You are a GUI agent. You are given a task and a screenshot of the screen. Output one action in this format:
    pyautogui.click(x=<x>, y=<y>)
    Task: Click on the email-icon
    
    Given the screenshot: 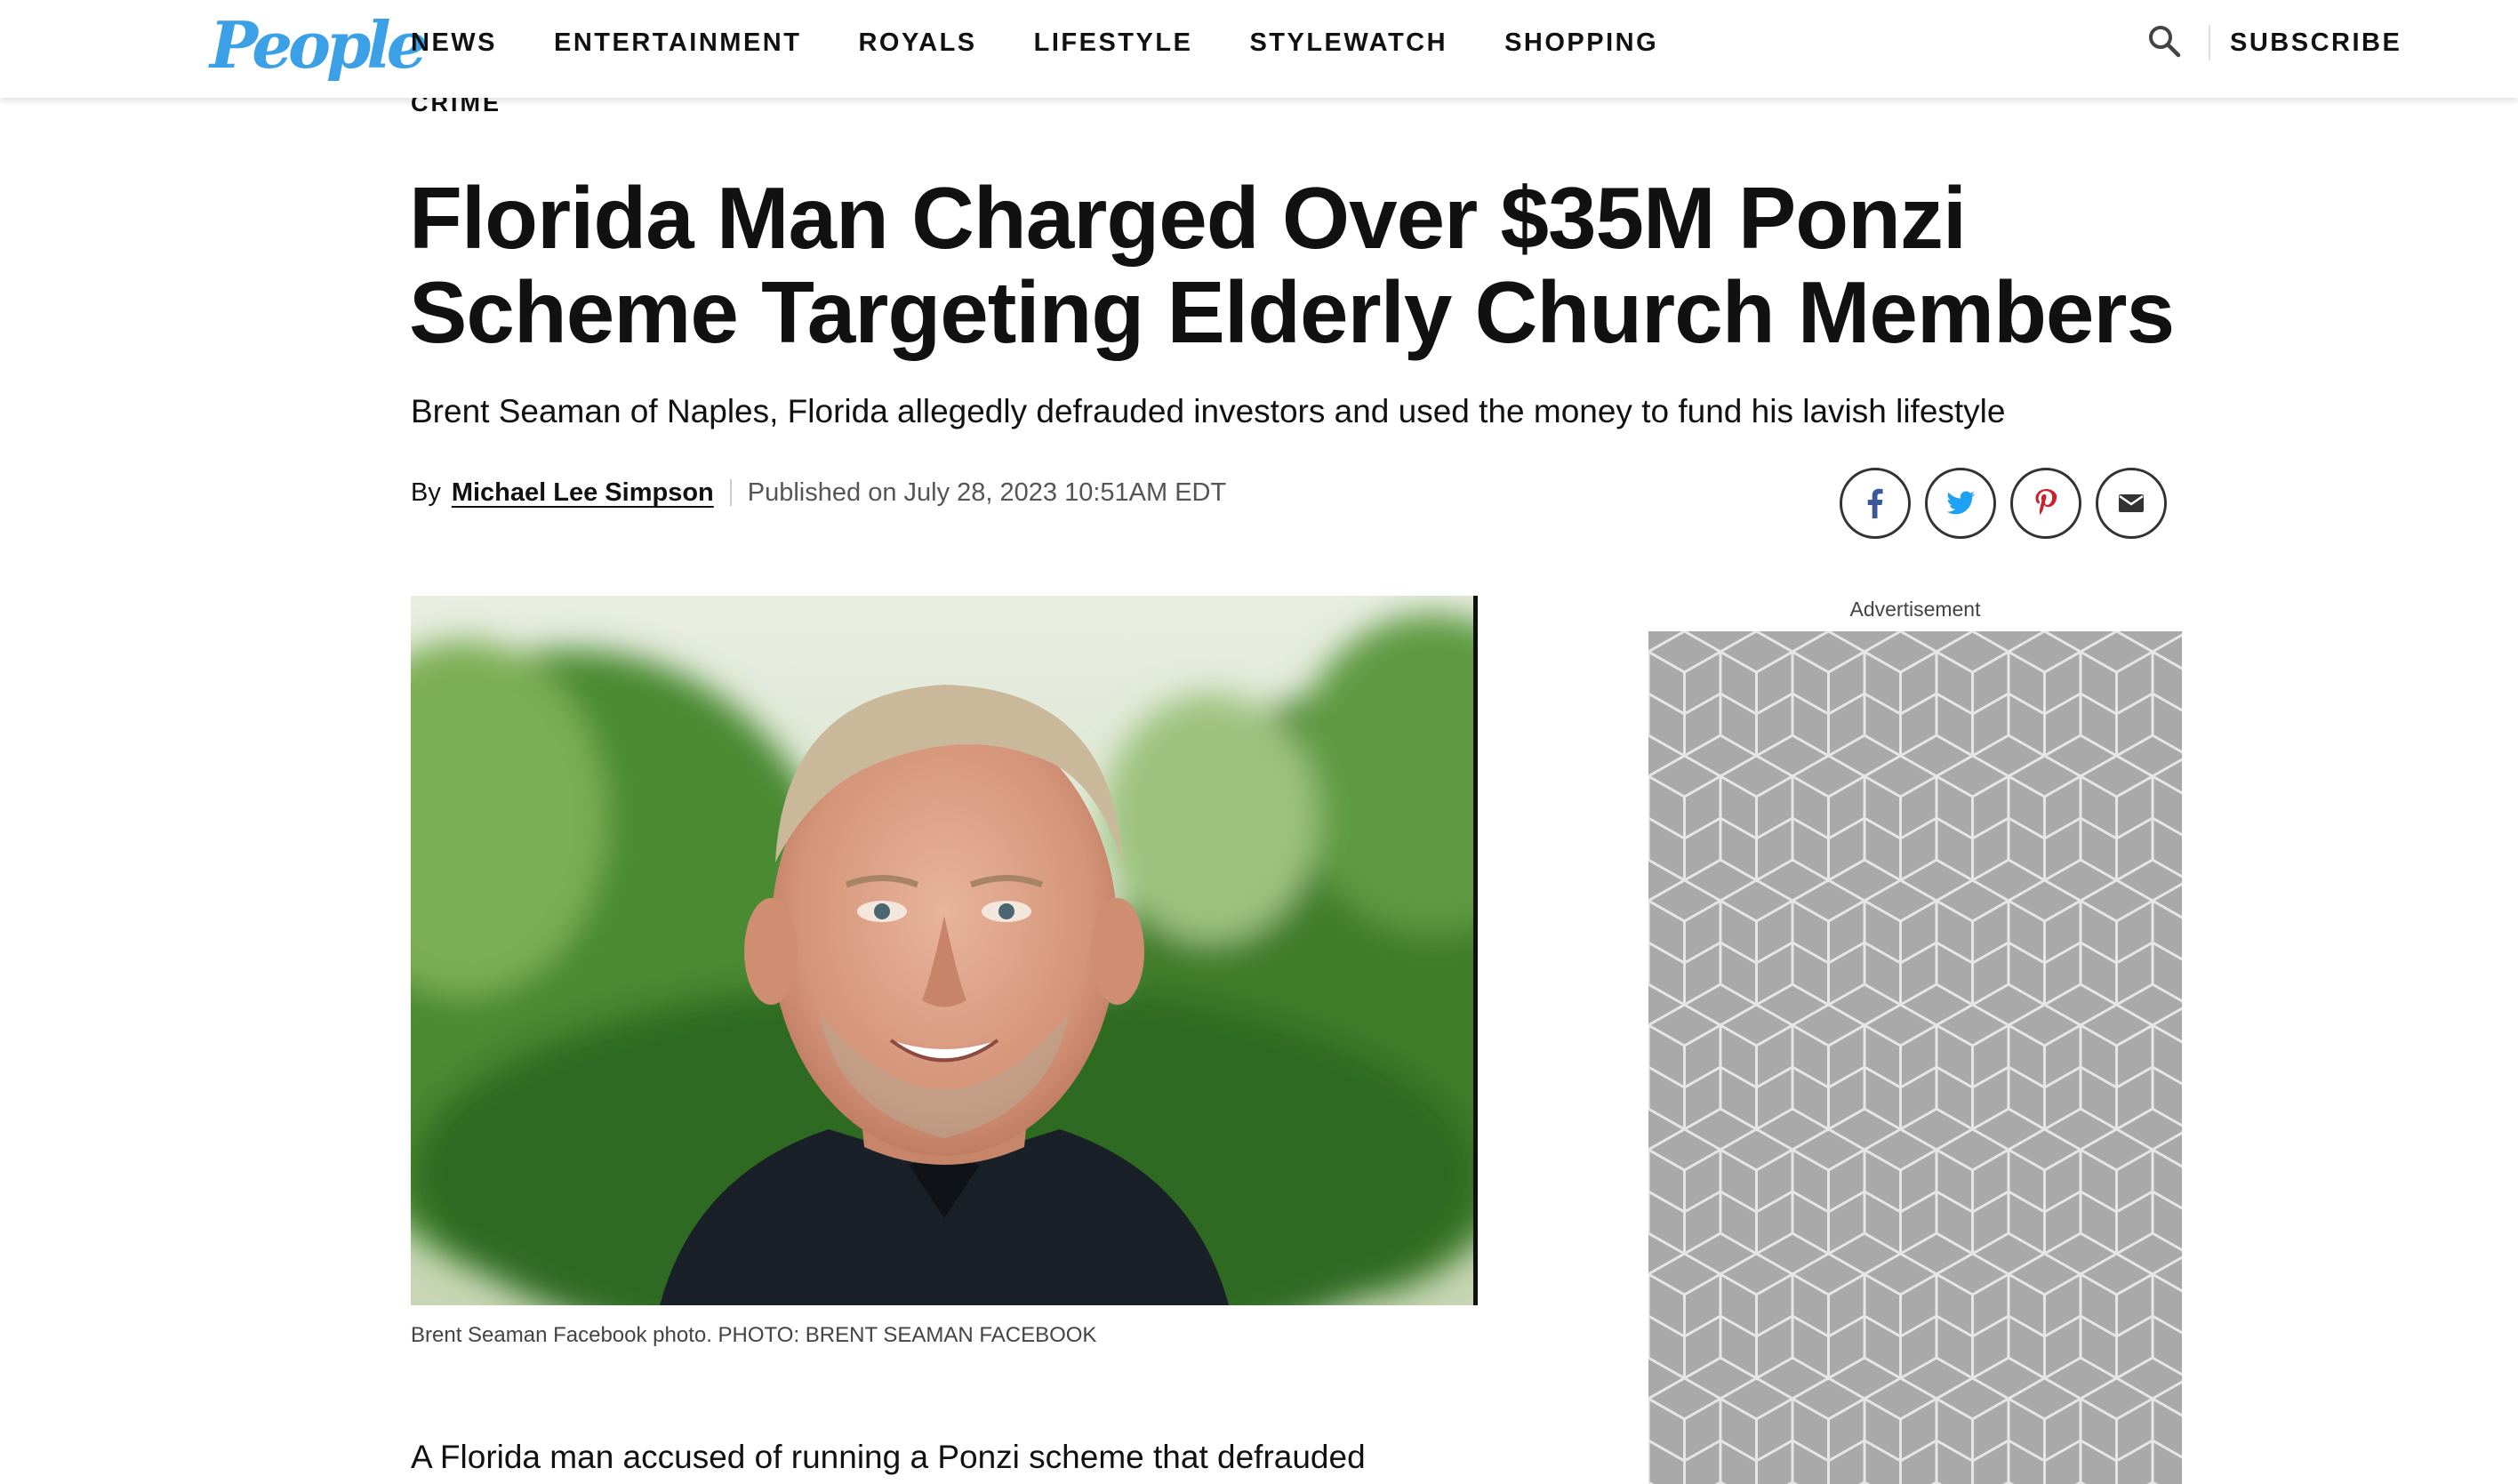 What is the action you would take?
    pyautogui.click(x=2131, y=503)
    